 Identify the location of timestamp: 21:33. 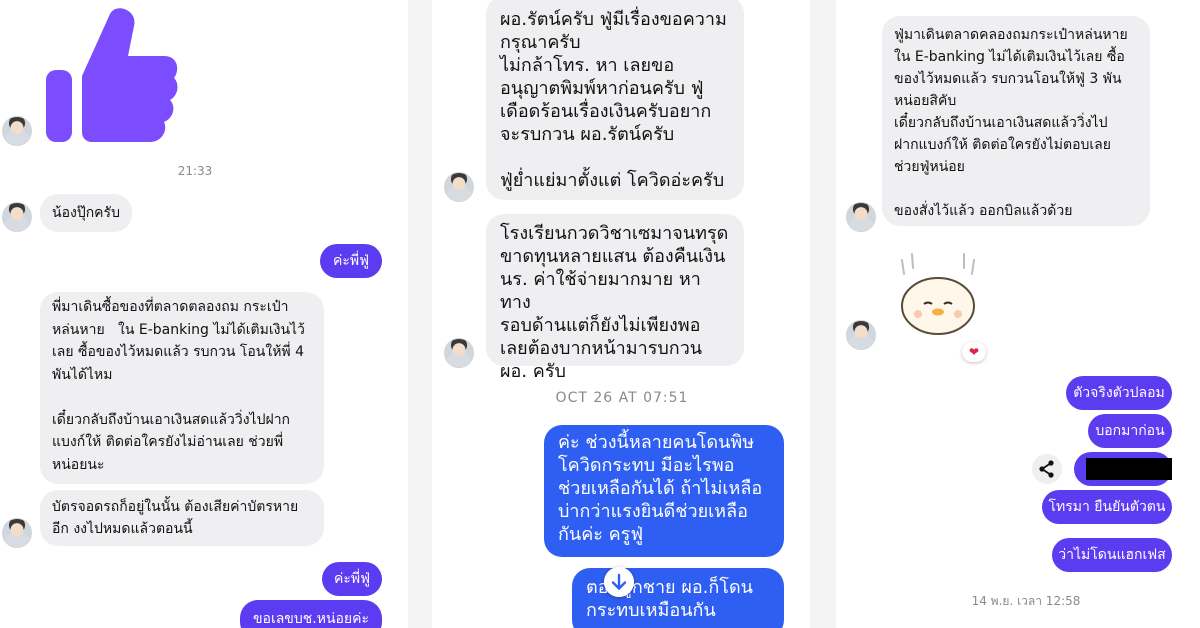
(195, 171).